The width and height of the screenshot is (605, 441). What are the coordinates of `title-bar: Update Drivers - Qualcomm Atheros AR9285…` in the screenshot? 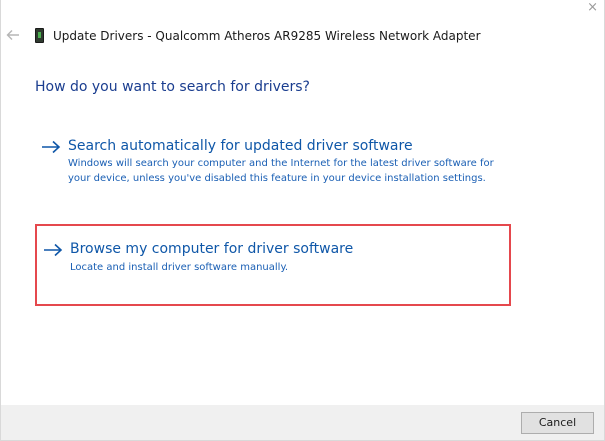 It's located at (302, 38).